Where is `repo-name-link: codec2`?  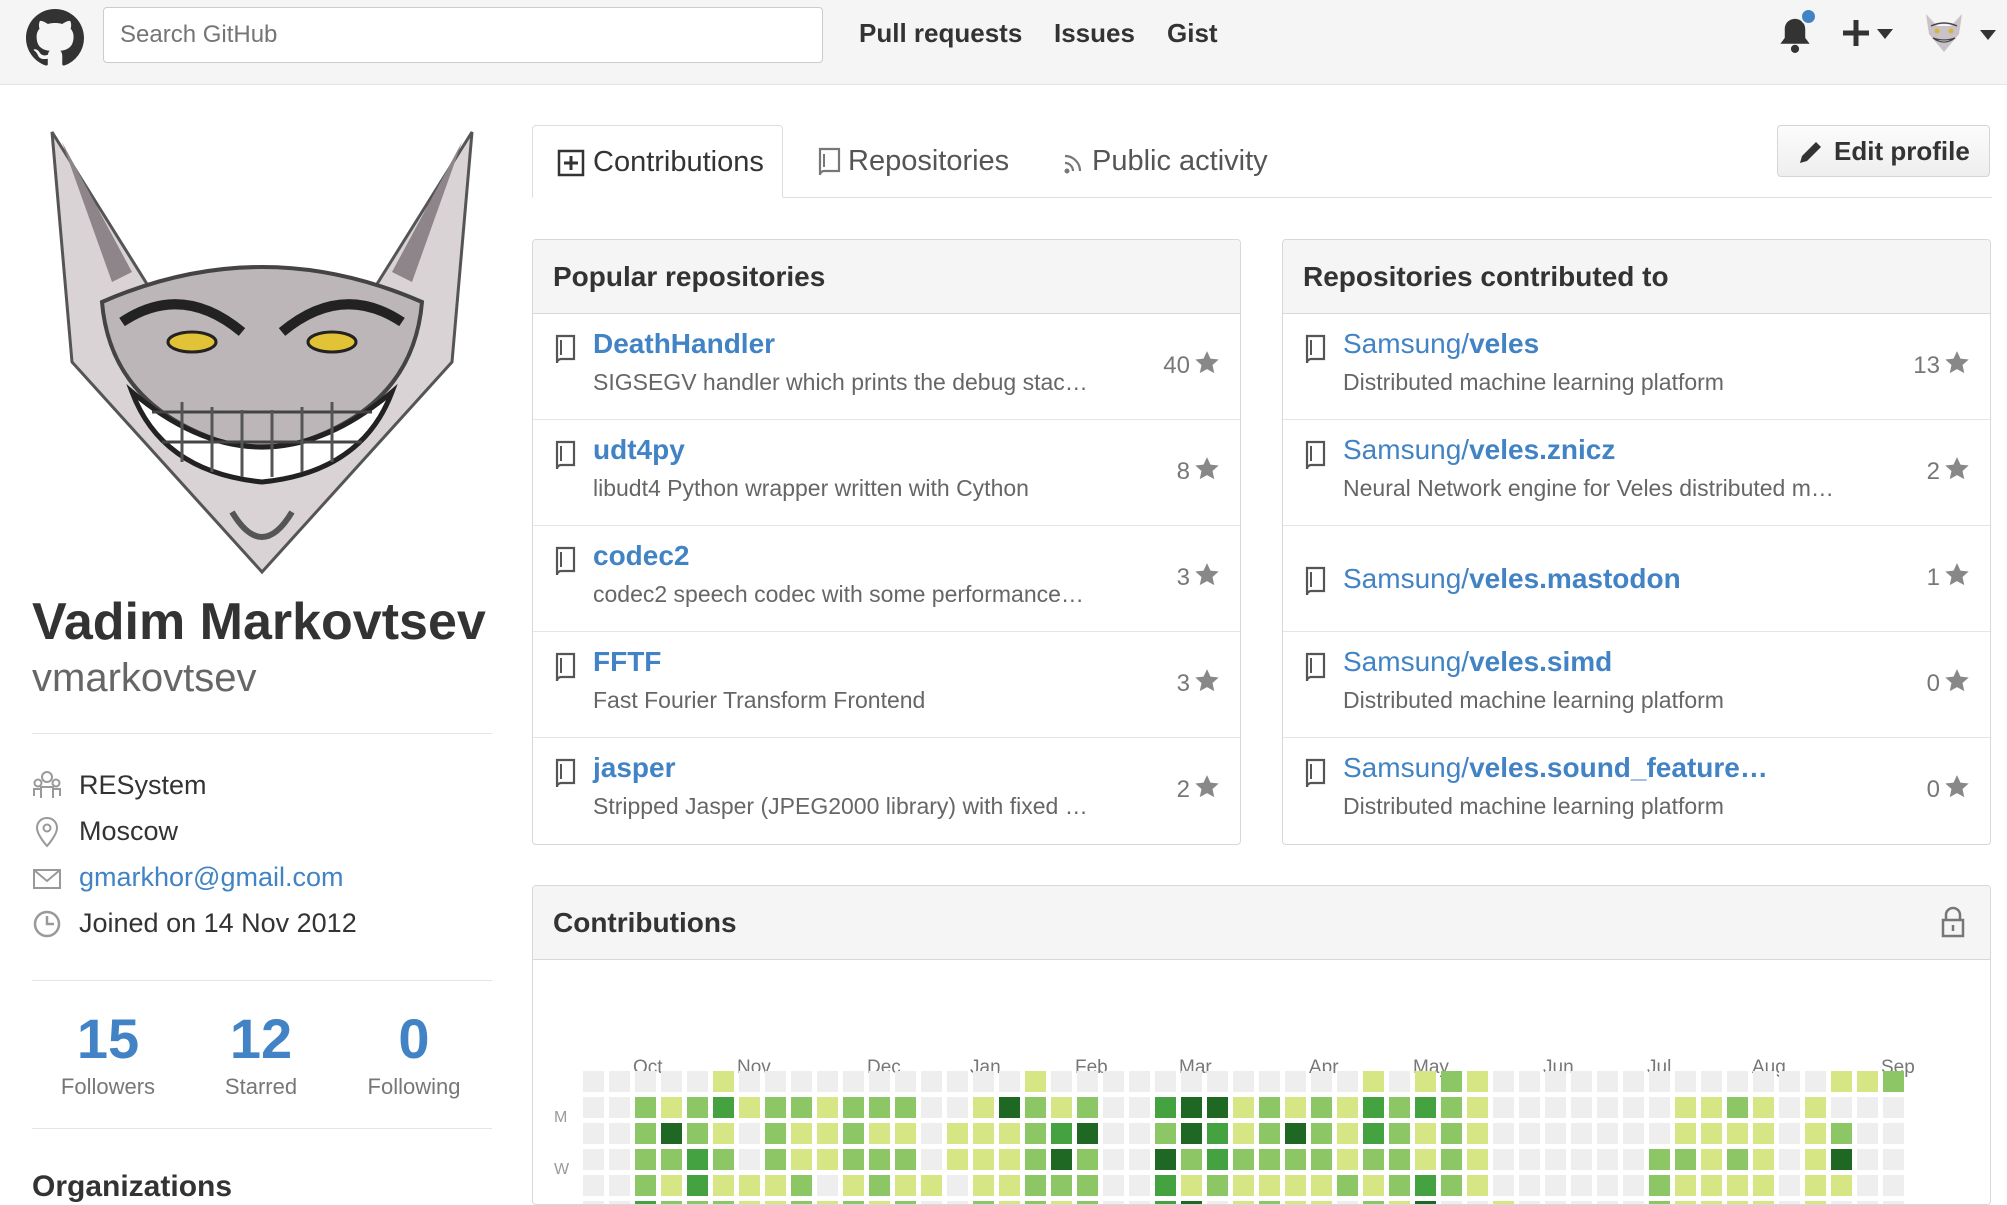
repo-name-link: codec2 is located at coordinates (641, 556).